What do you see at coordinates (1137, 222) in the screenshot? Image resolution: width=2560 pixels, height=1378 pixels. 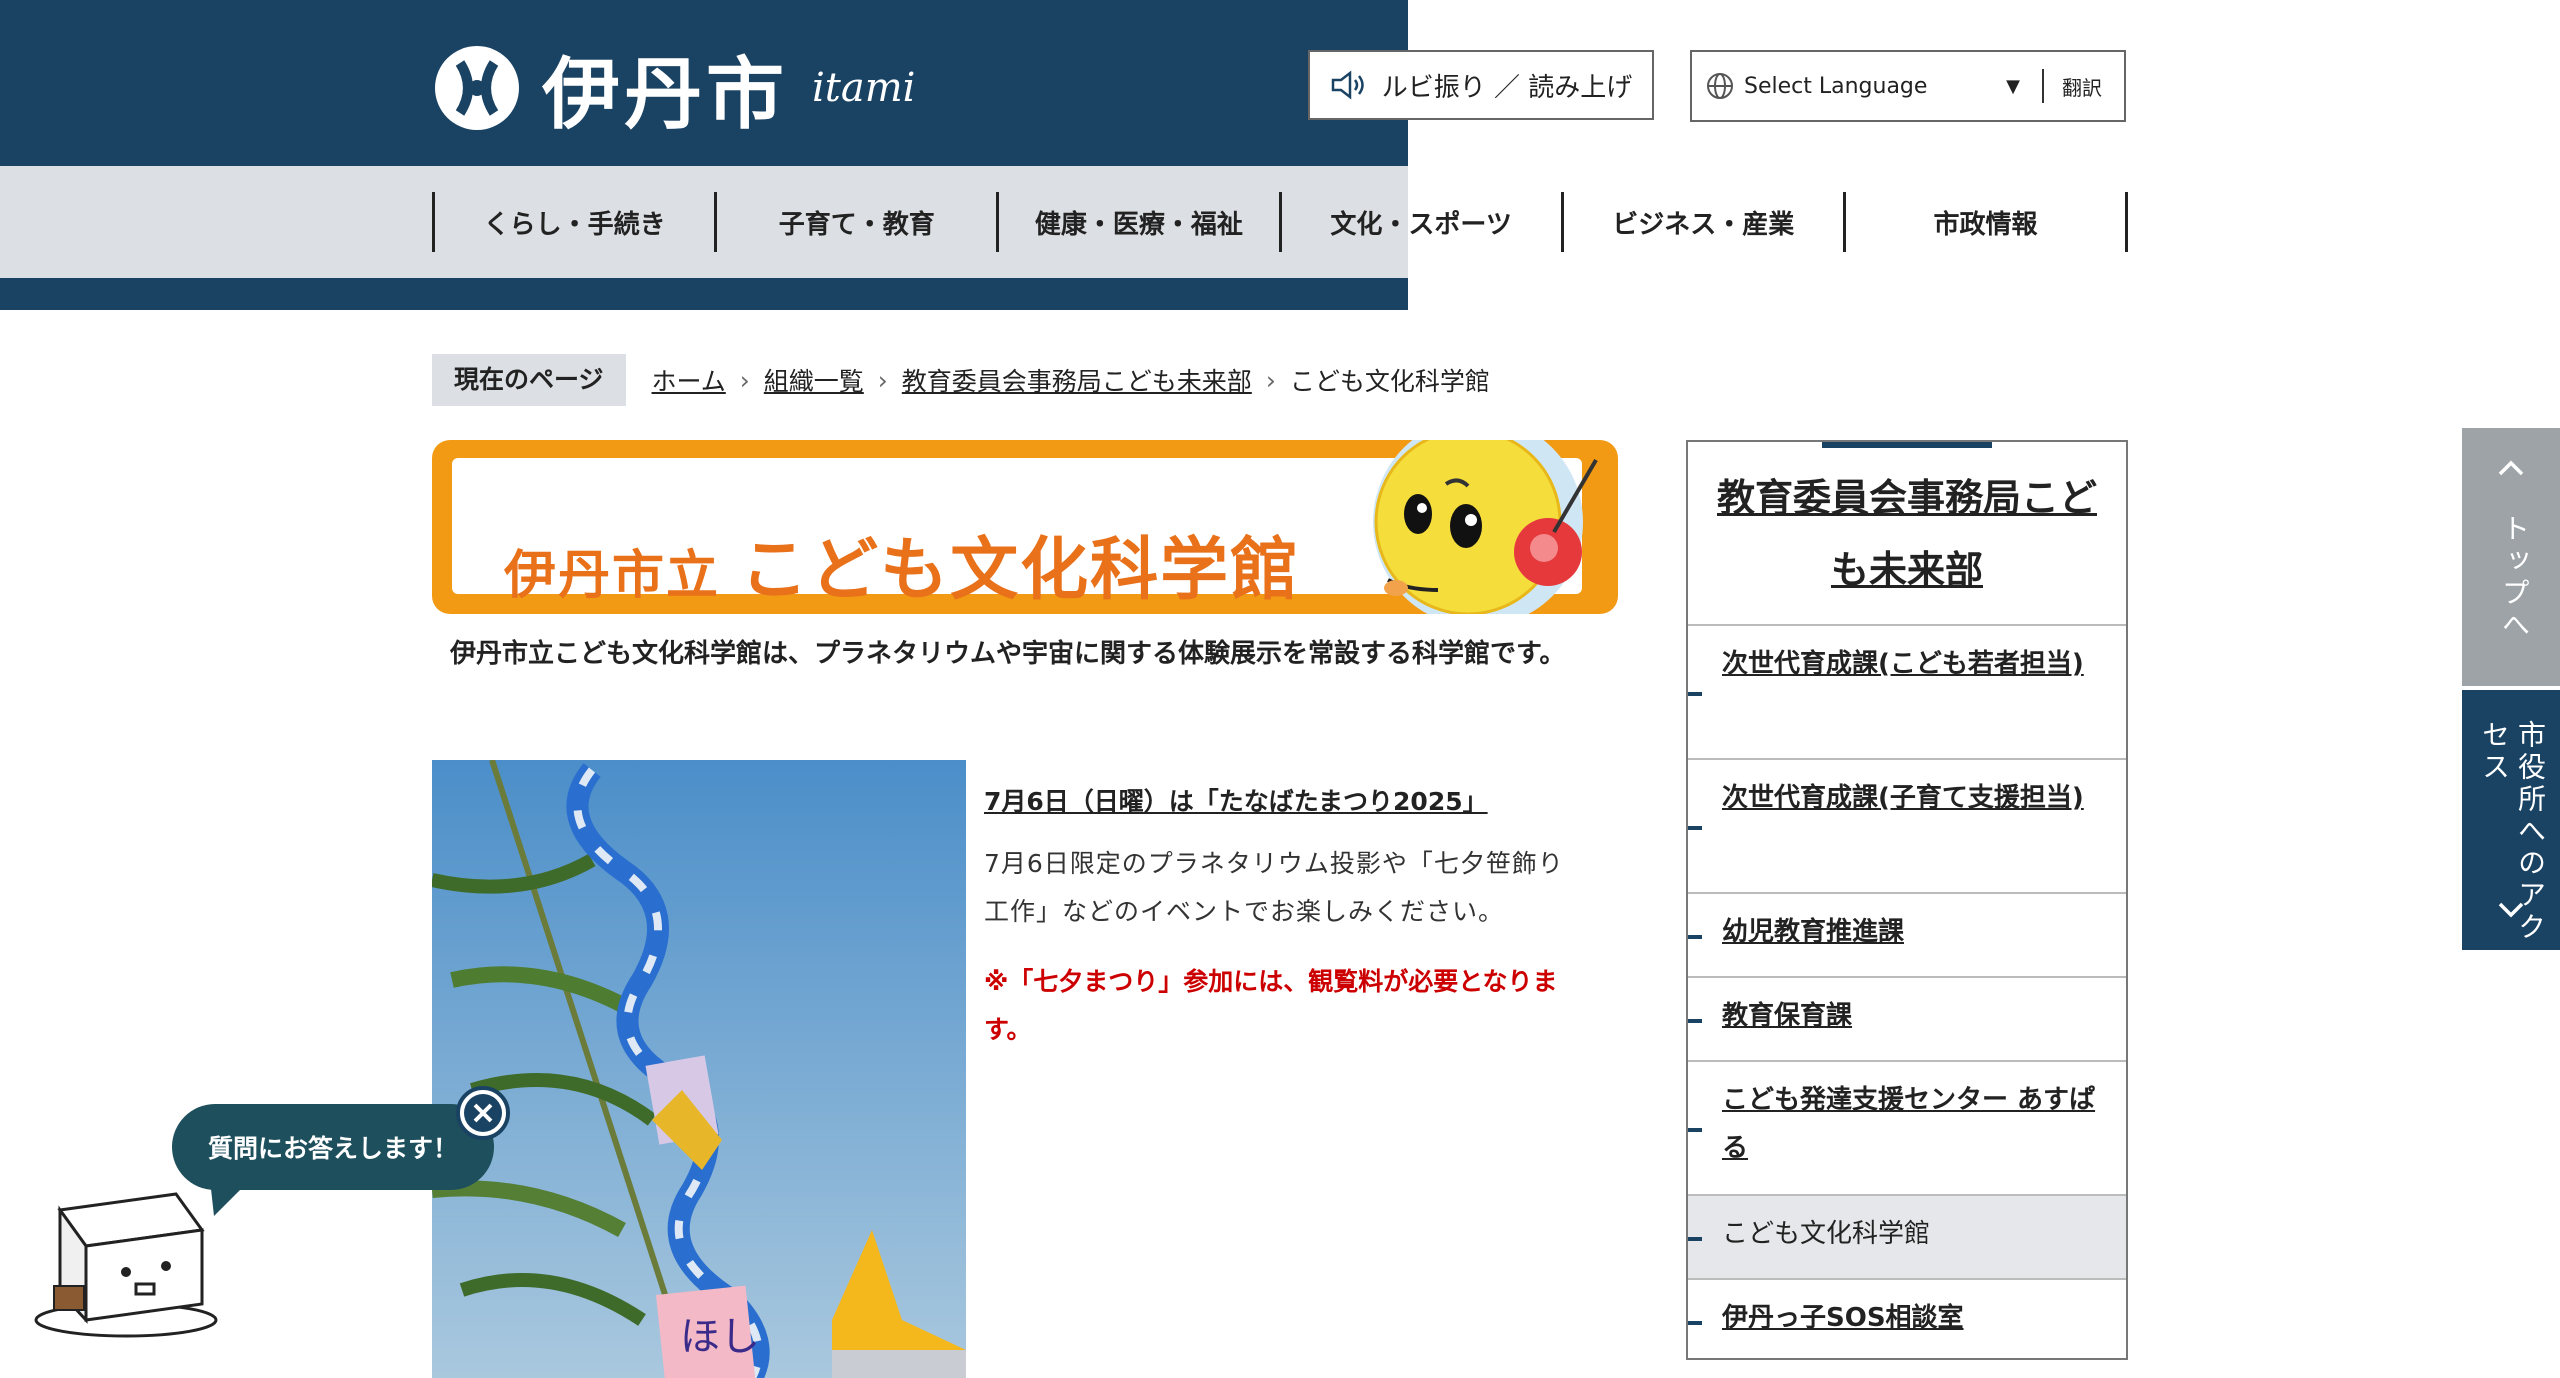 I see `nav-item-health: 健康・医療・福祉` at bounding box center [1137, 222].